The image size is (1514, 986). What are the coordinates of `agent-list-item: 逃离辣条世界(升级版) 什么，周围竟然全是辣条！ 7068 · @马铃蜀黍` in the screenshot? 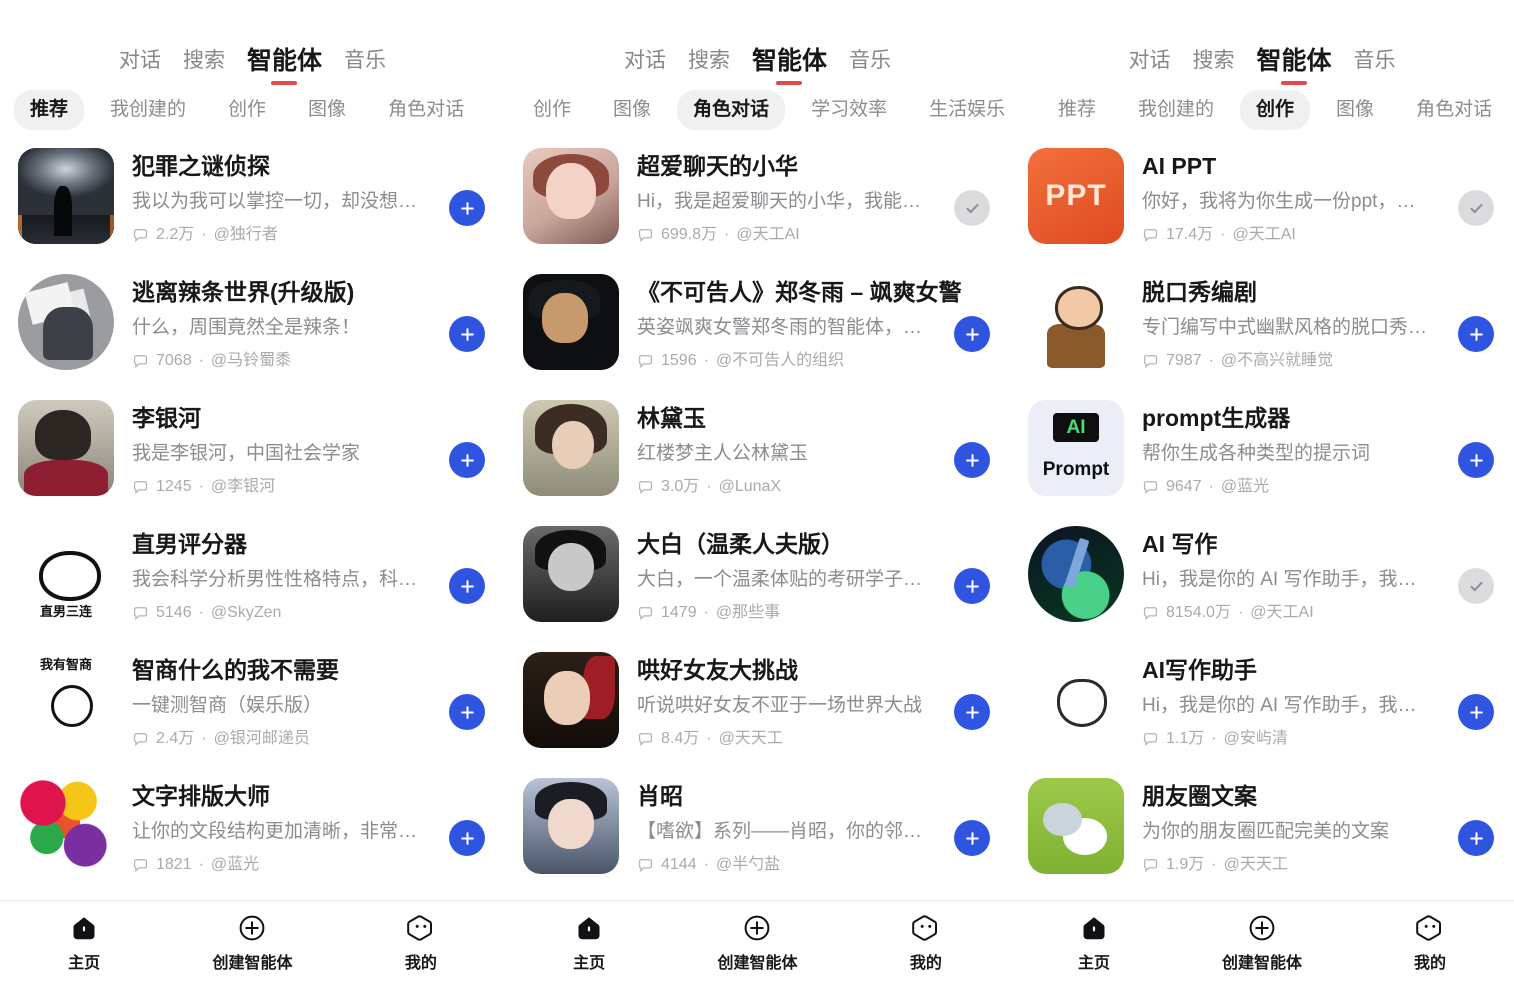 It's located at (252, 327).